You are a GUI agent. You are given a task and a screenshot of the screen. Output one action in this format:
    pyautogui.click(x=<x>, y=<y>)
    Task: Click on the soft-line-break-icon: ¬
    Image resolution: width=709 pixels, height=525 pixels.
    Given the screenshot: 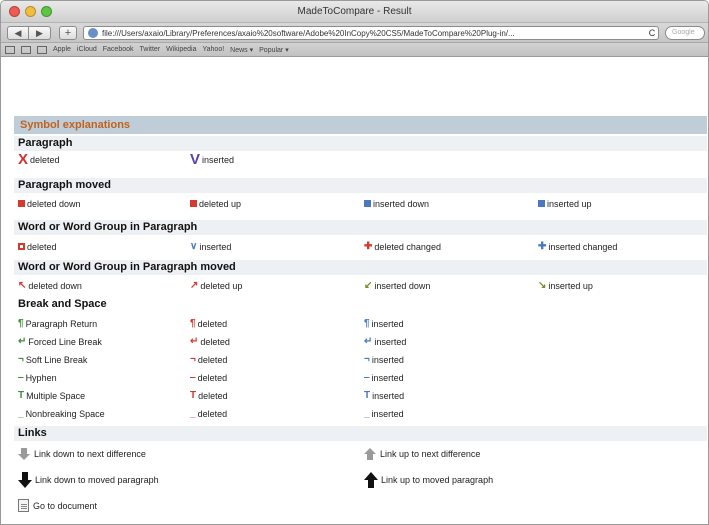 What is the action you would take?
    pyautogui.click(x=367, y=359)
    